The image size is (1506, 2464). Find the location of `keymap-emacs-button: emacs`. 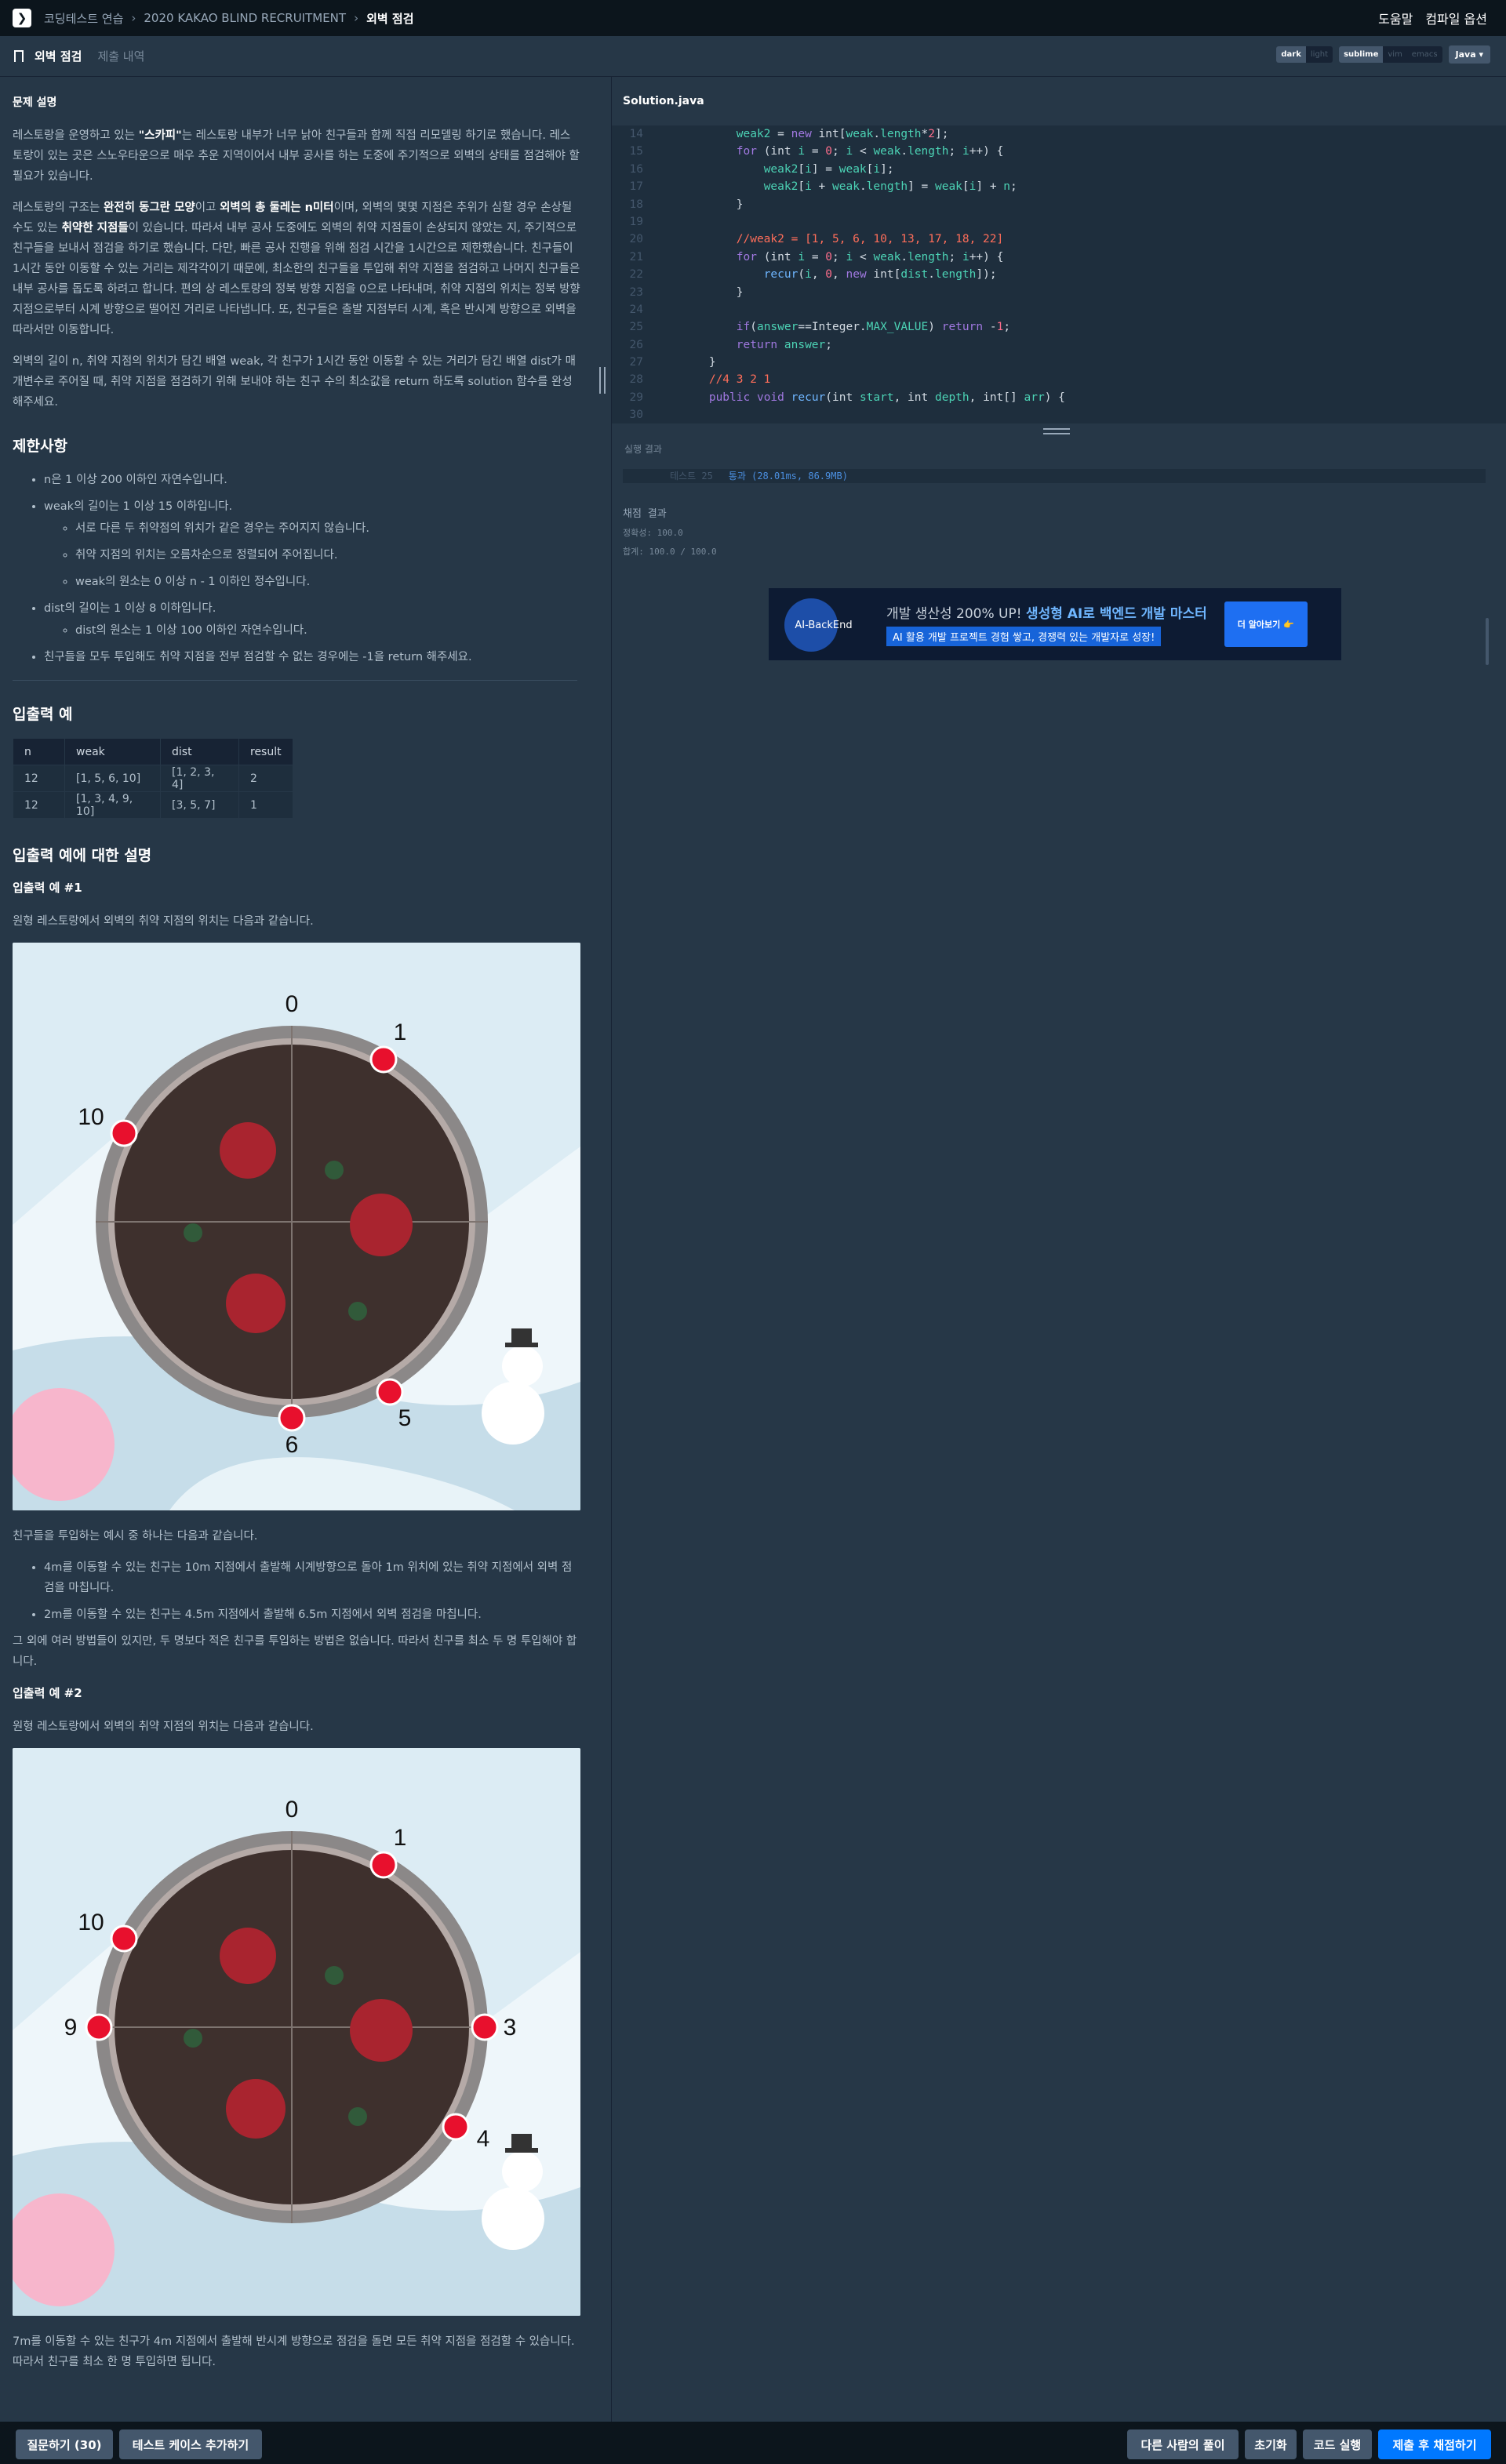

keymap-emacs-button: emacs is located at coordinates (1424, 54).